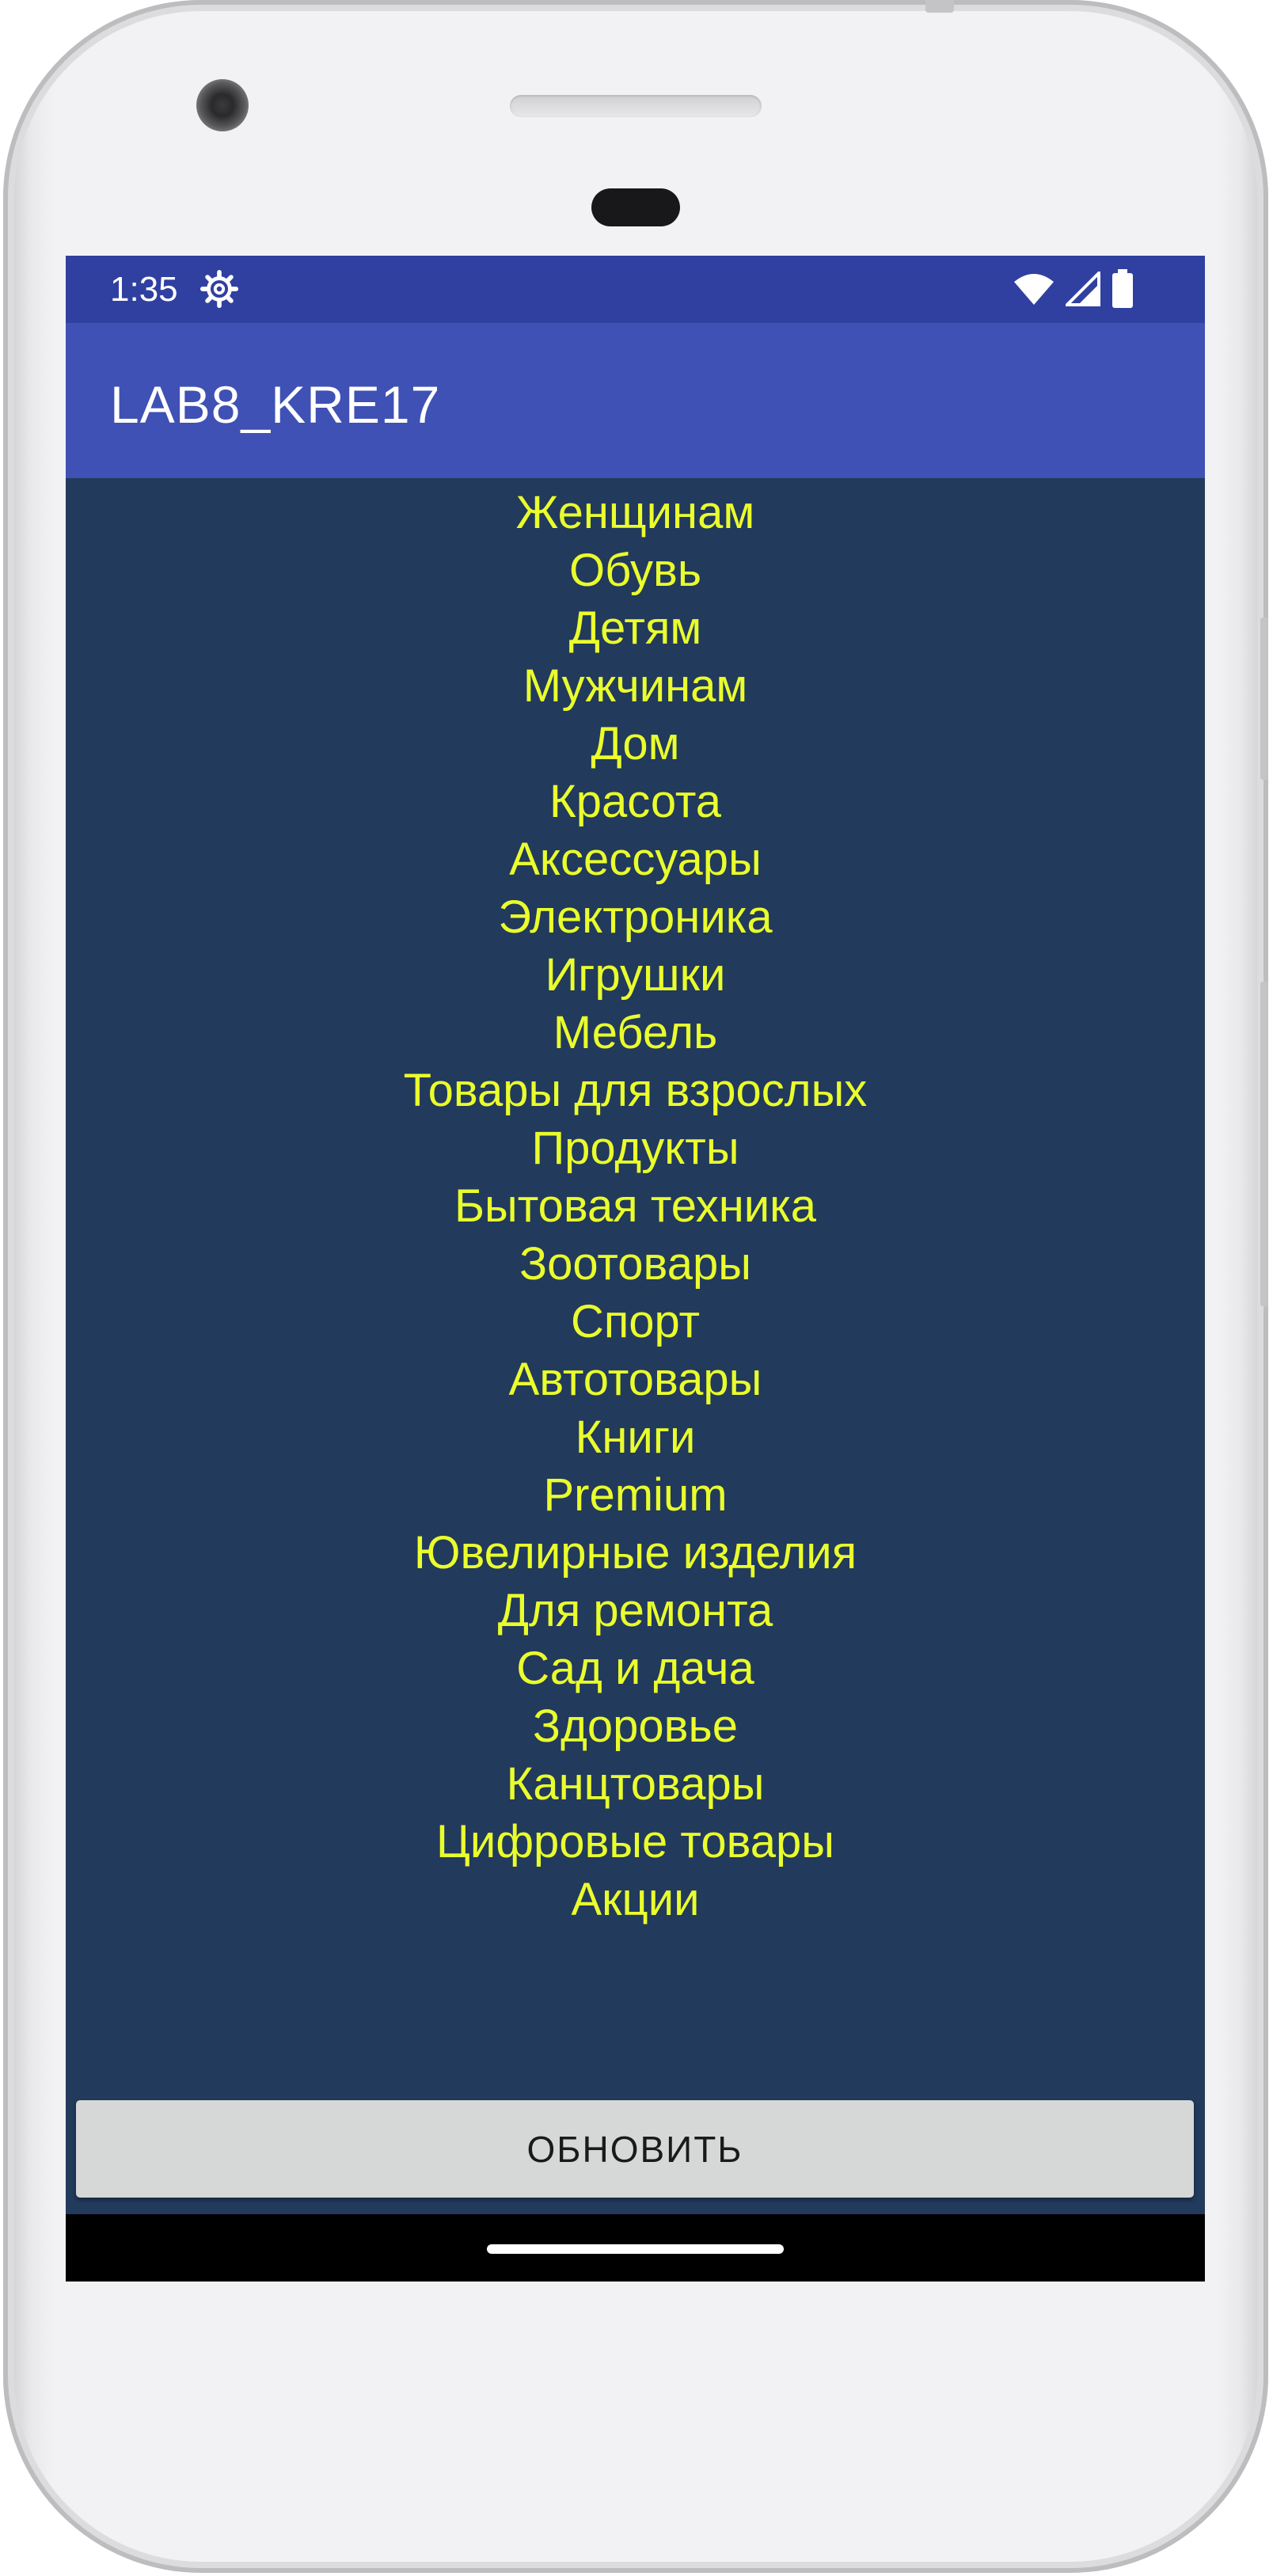 The height and width of the screenshot is (2576, 1273). Describe the element at coordinates (635, 917) in the screenshot. I see `category-list-item: Электроника` at that location.